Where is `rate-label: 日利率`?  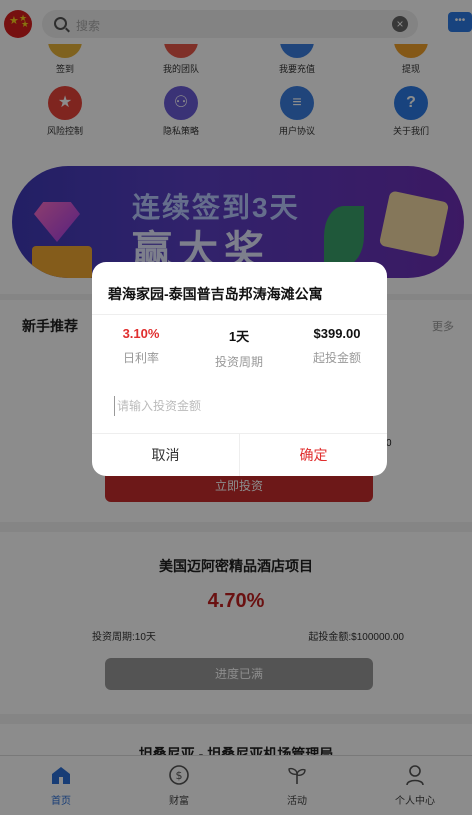 rate-label: 日利率 is located at coordinates (140, 358).